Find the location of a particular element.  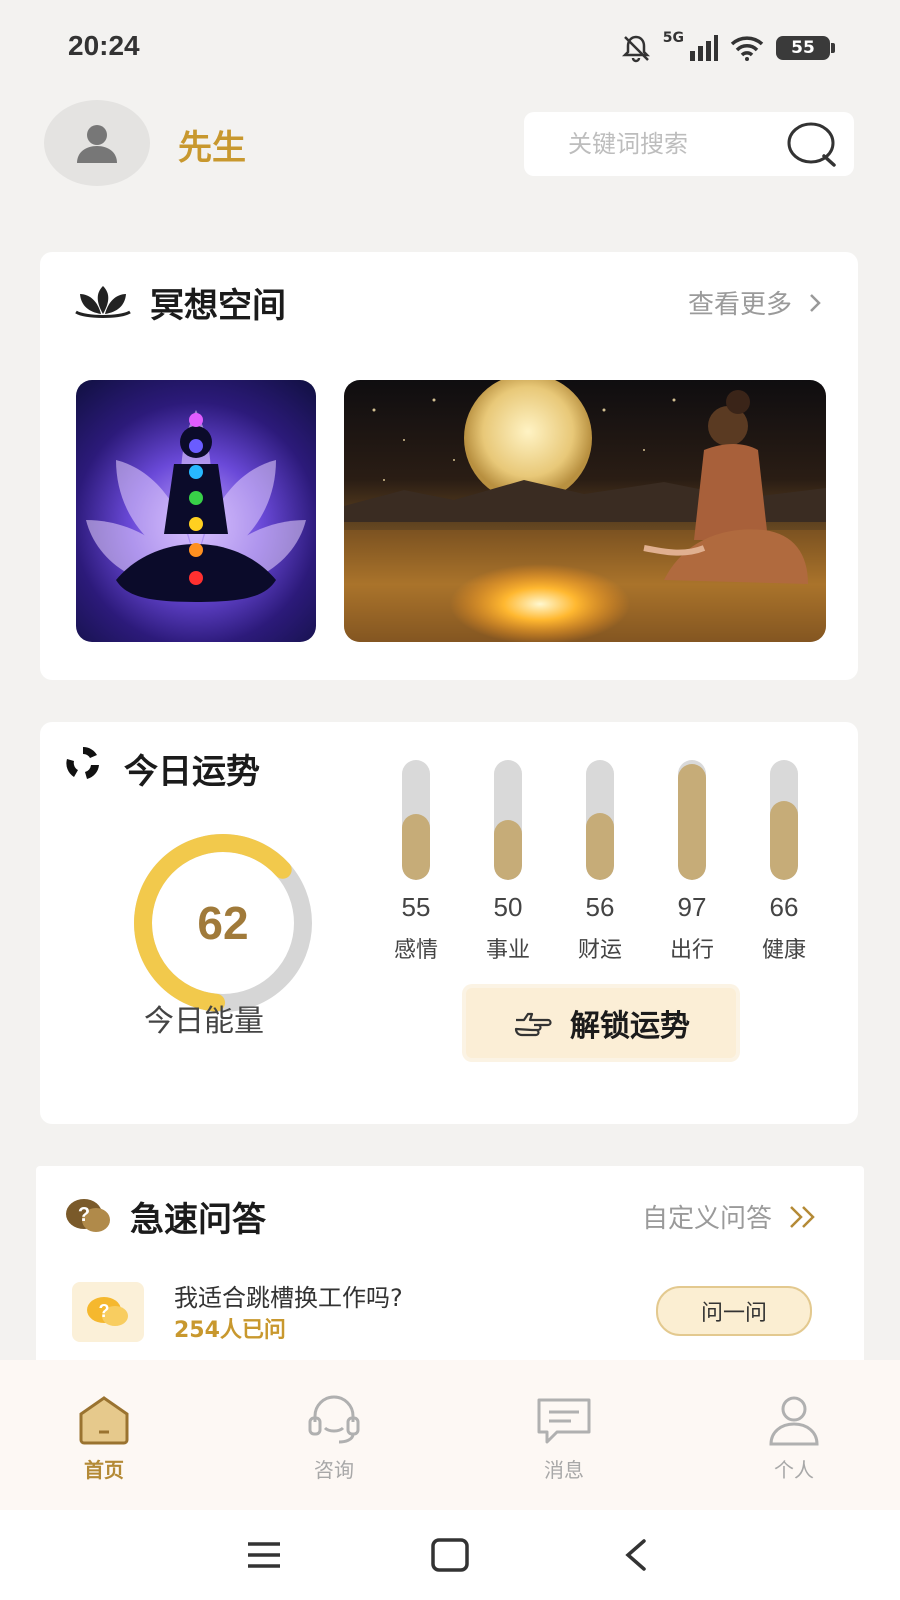

bar-value: 55 is located at coordinates (416, 907).